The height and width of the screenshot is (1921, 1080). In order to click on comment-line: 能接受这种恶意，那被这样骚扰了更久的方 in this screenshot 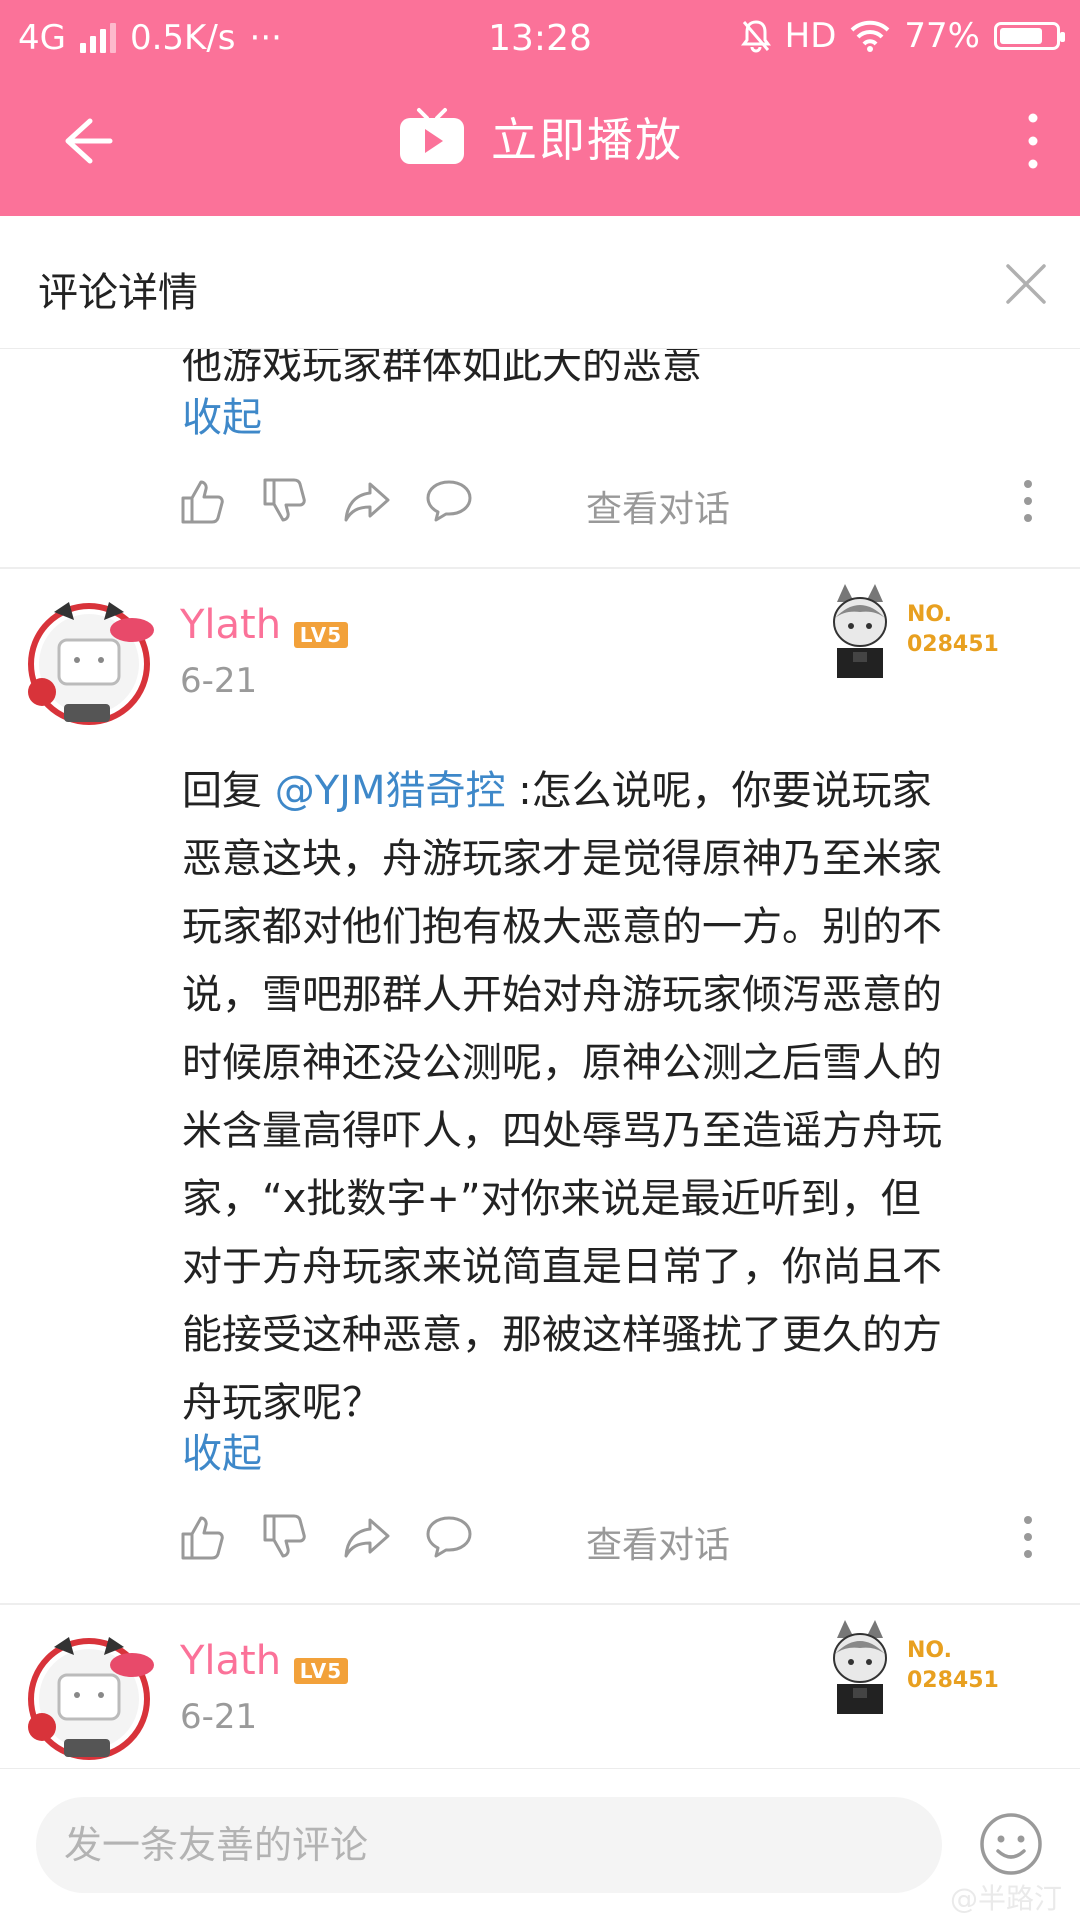, I will do `click(562, 1335)`.